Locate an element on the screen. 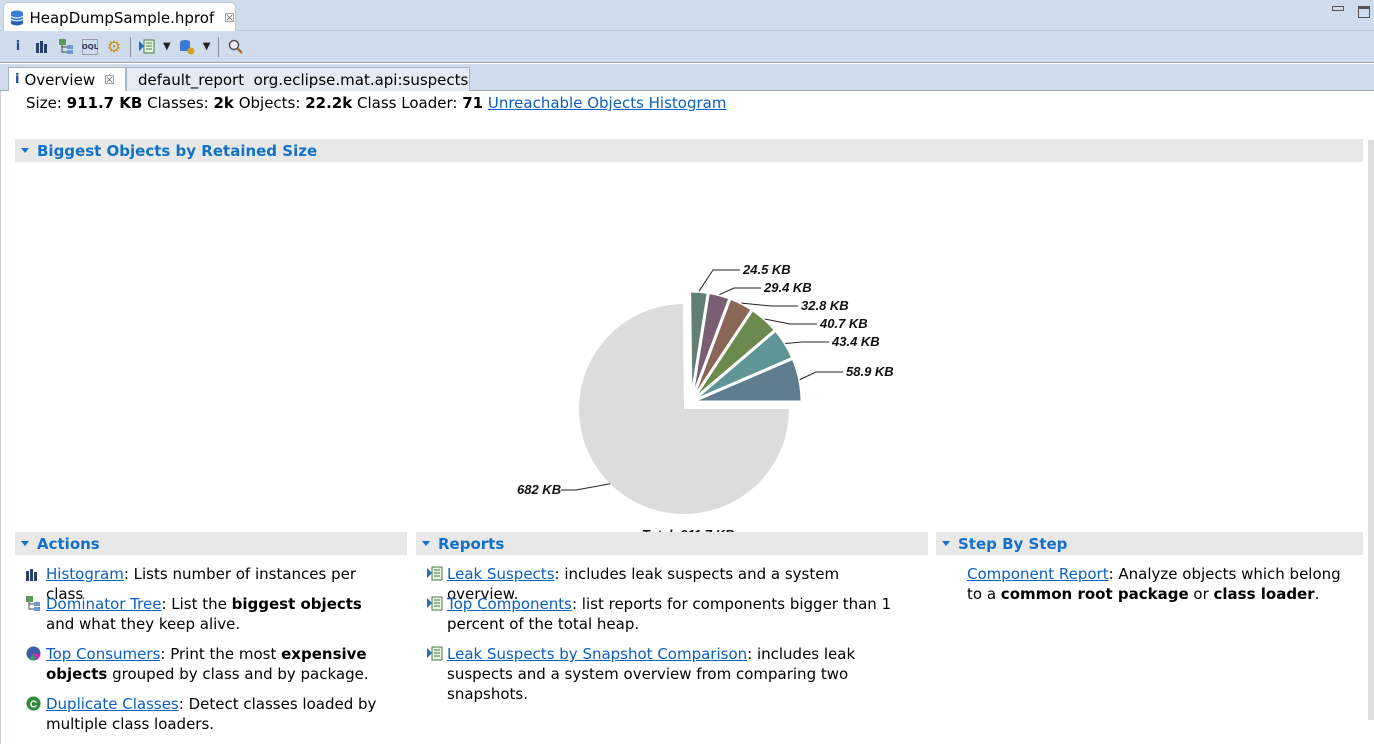  leak-suspects-by-snapshot-comparison-link: Leak Suspects by Snapshot Comparison is located at coordinates (597, 654).